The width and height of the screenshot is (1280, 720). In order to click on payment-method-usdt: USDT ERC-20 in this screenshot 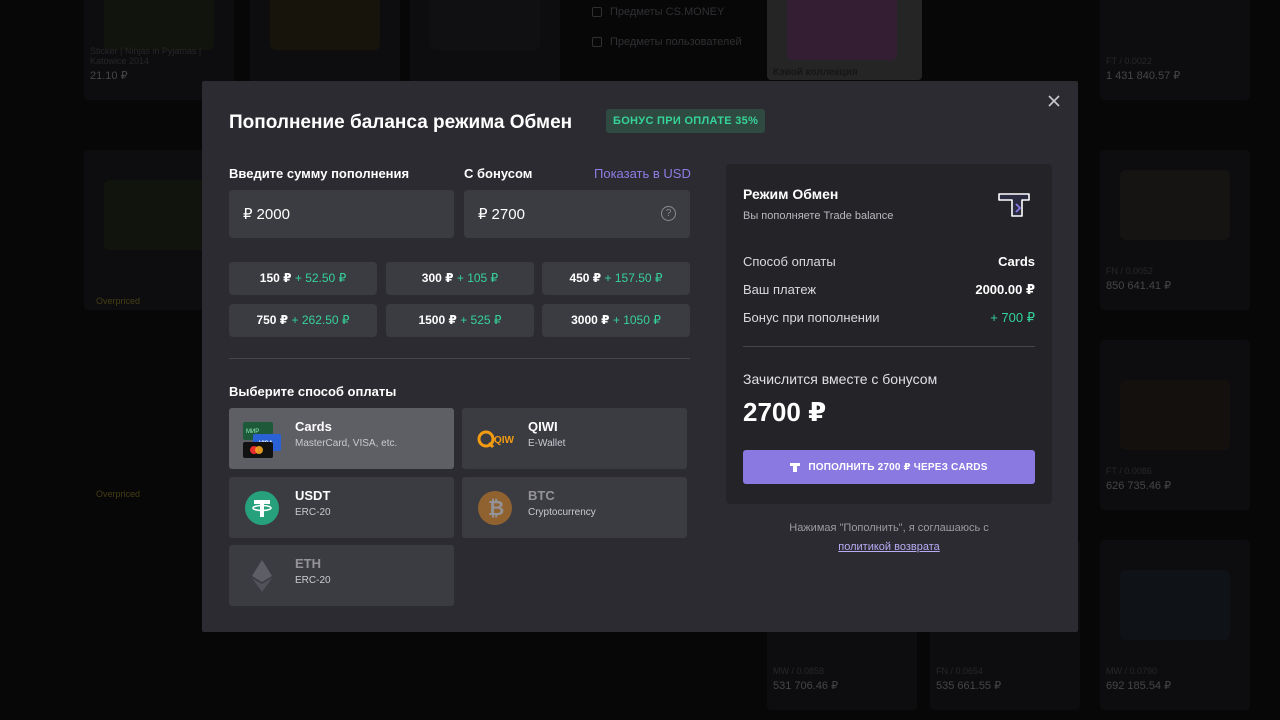, I will do `click(341, 507)`.